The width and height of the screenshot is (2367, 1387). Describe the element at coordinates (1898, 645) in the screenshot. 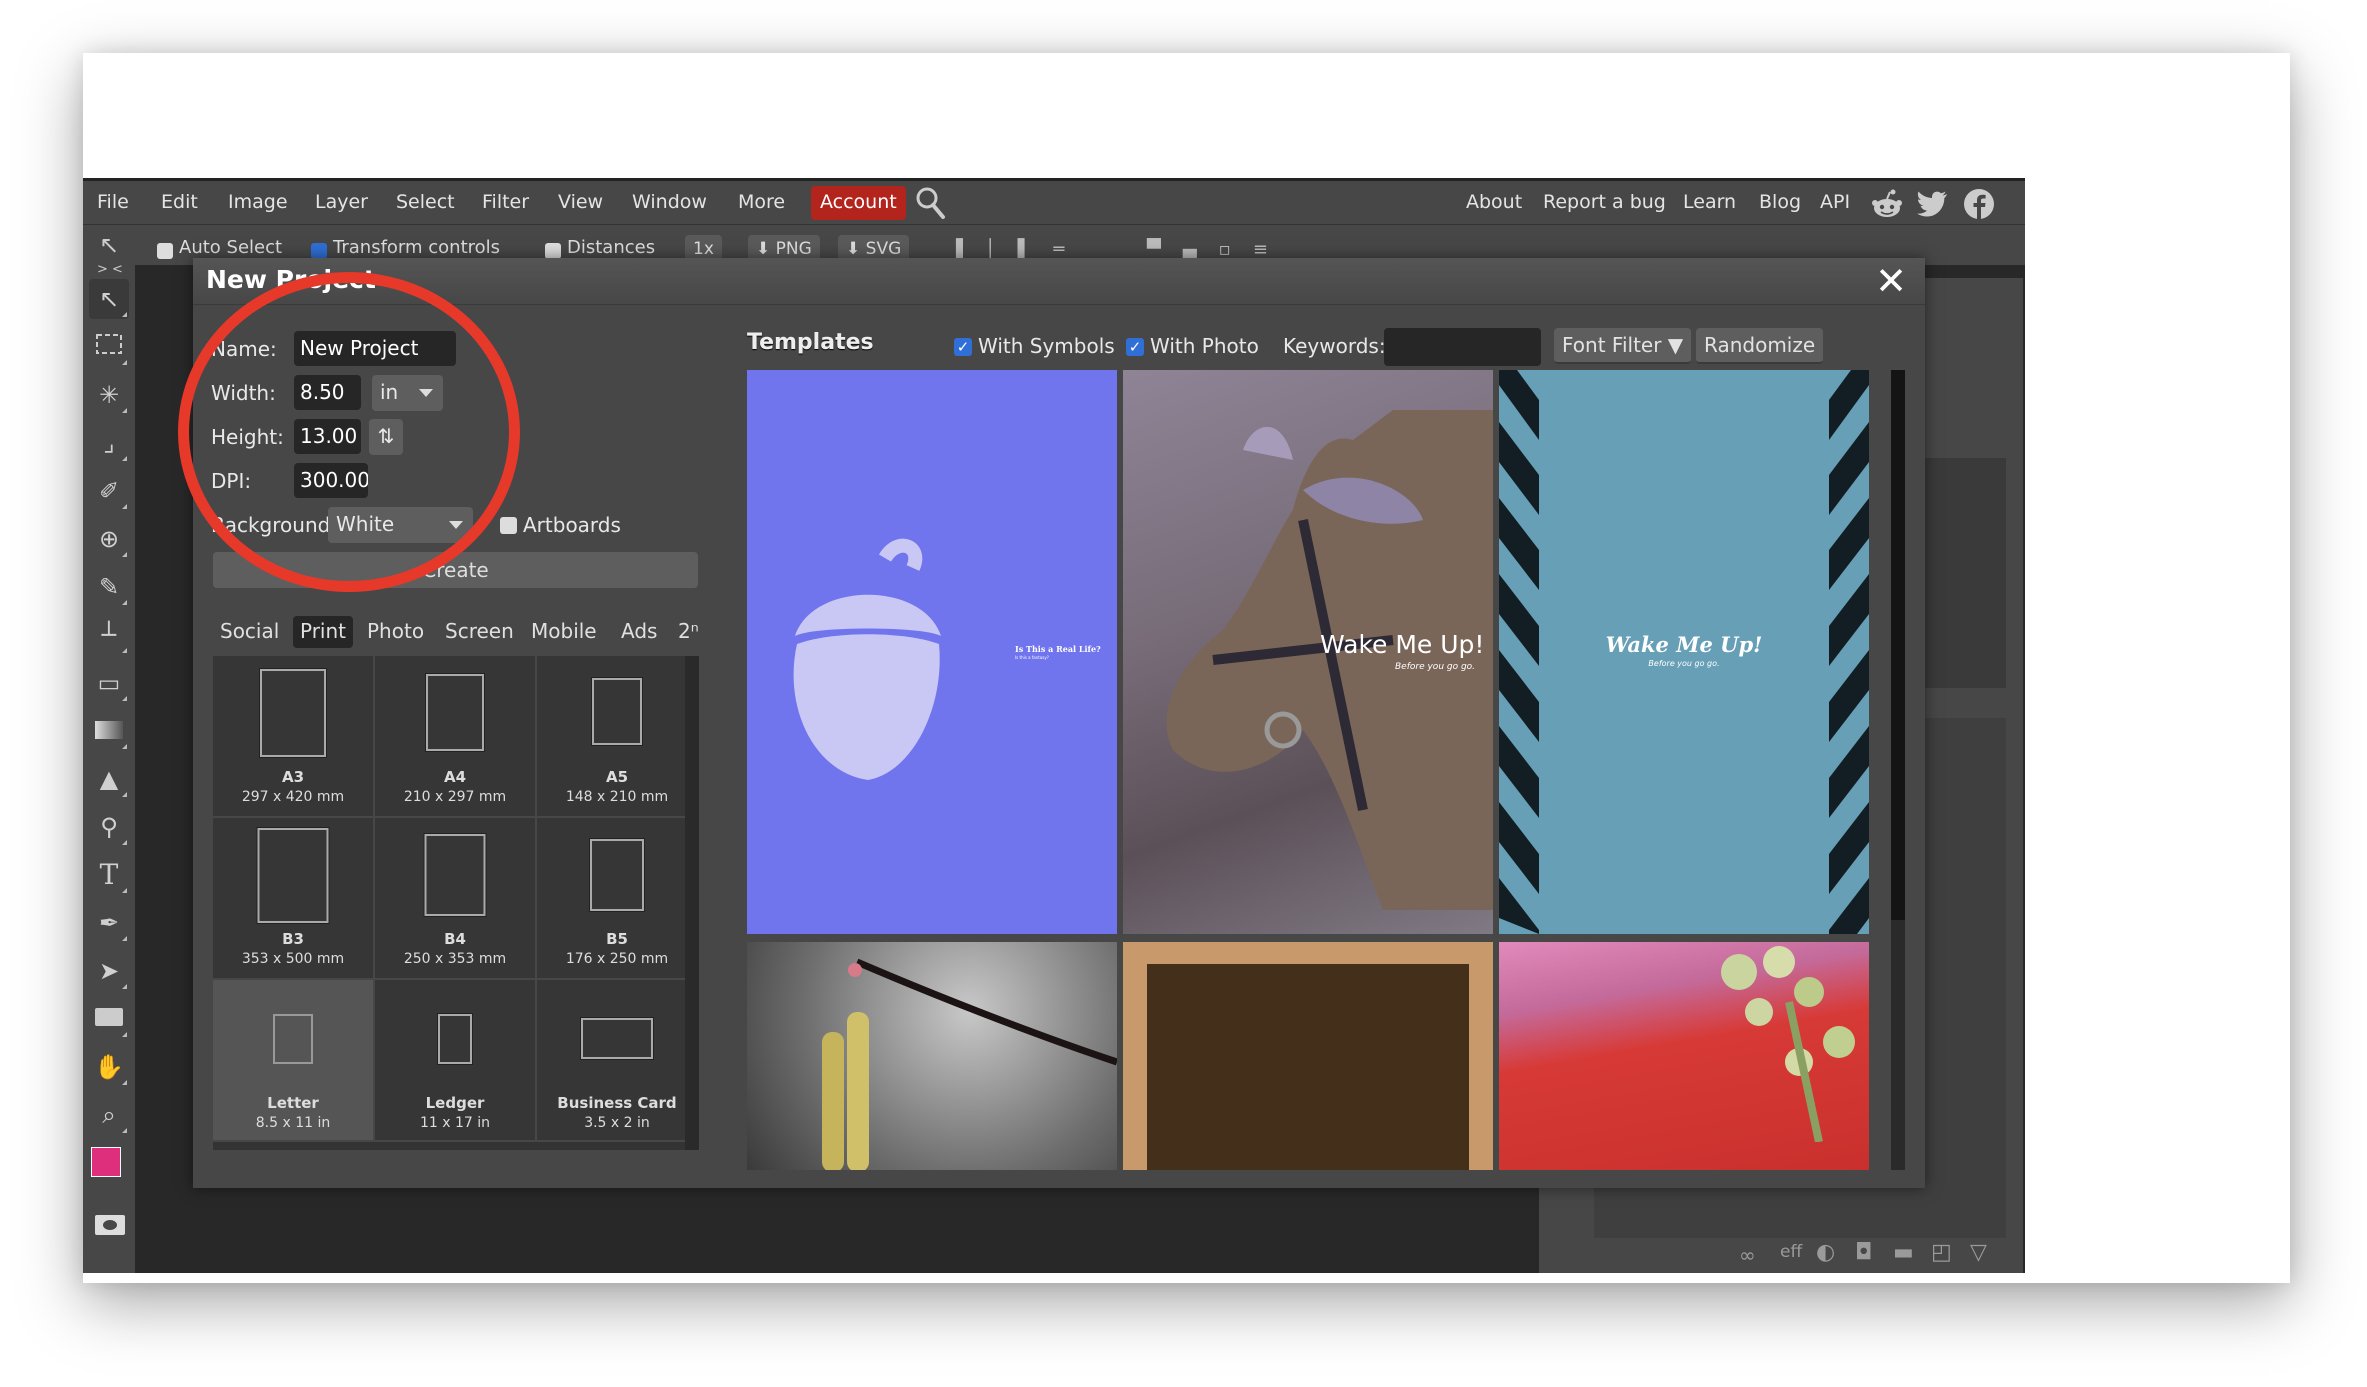

I see `templates-scrollbar-thumb` at that location.